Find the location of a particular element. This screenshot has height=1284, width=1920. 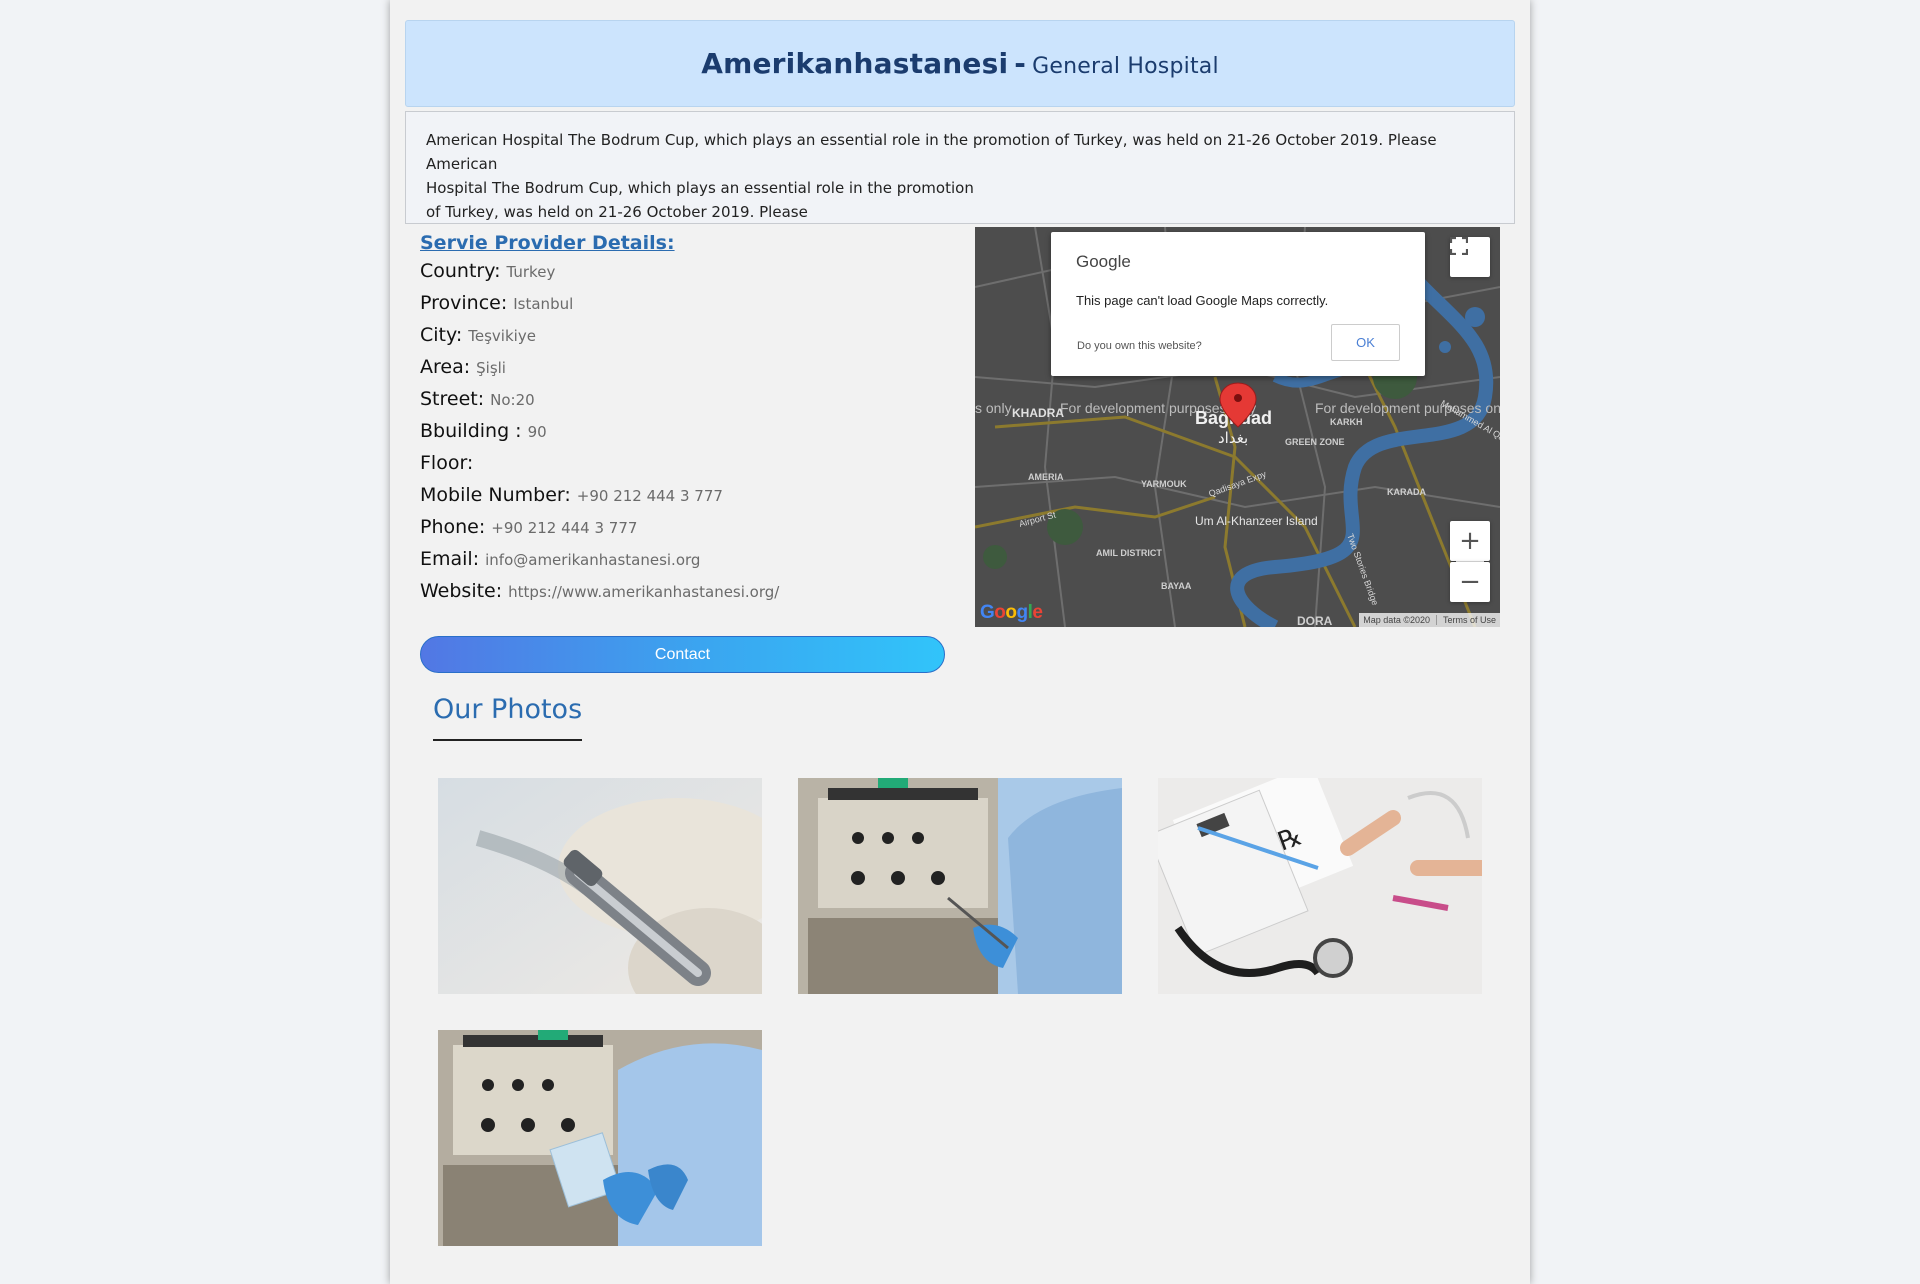

details-heading: Servie Provider Details: is located at coordinates (547, 243).